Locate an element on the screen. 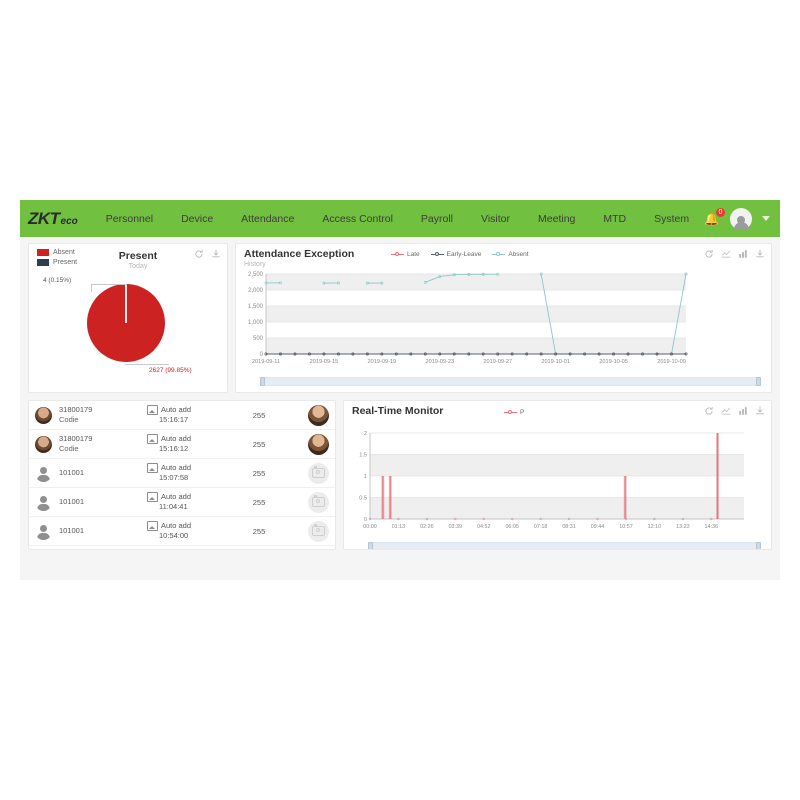 The image size is (800, 800). list-item-time: 11:04:41 is located at coordinates (173, 506).